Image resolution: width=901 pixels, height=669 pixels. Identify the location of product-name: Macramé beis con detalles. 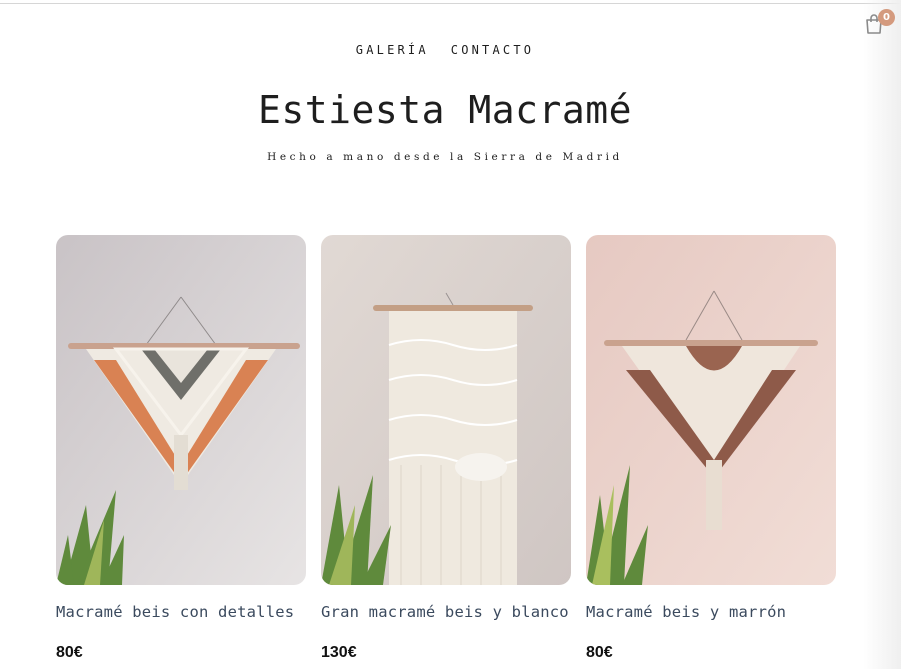
(175, 612).